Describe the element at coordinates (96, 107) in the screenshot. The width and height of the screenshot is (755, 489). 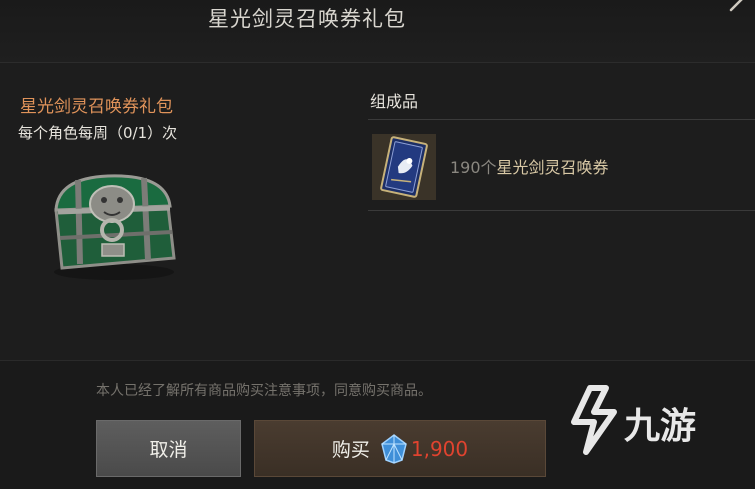
I see `item-name: 星光剑灵召唤券礼包` at that location.